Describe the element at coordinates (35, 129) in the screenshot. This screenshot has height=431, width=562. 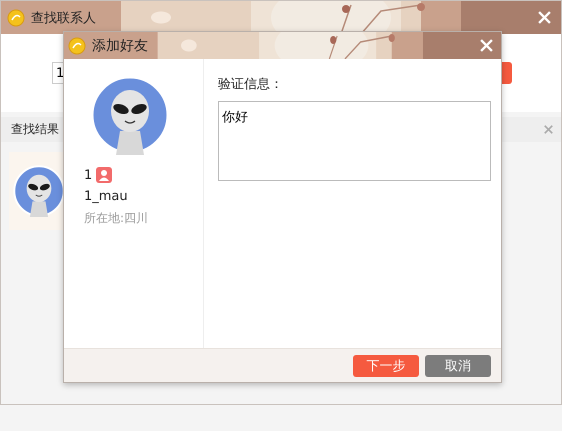
I see `results-title: 查找结果` at that location.